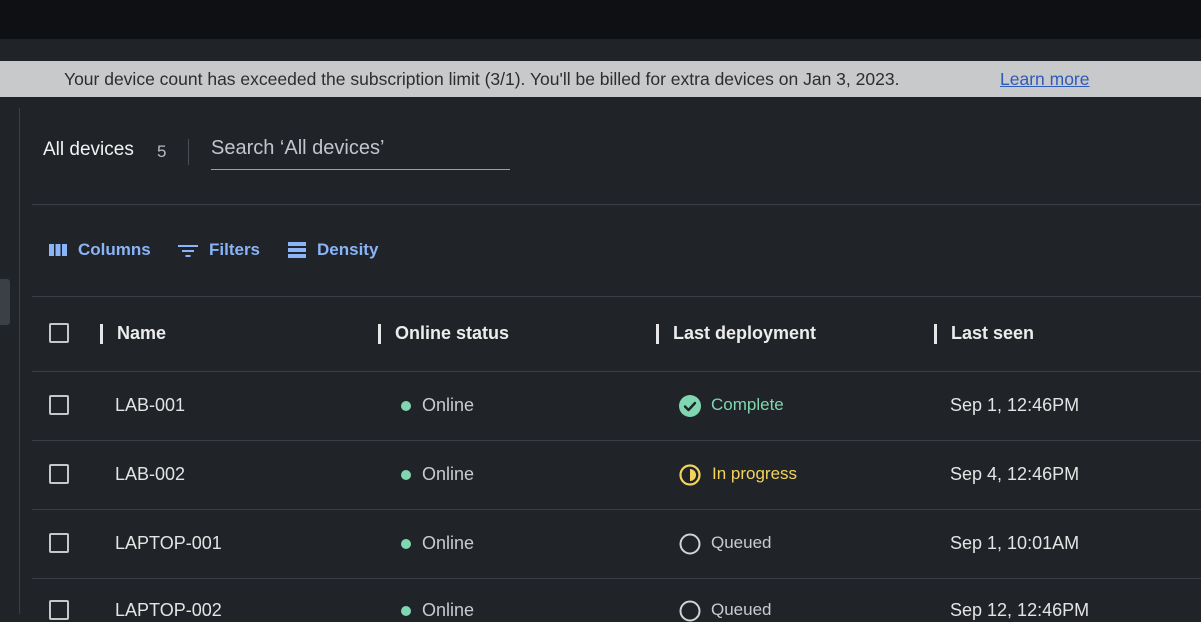  I want to click on device-name: LAB-001, so click(150, 405).